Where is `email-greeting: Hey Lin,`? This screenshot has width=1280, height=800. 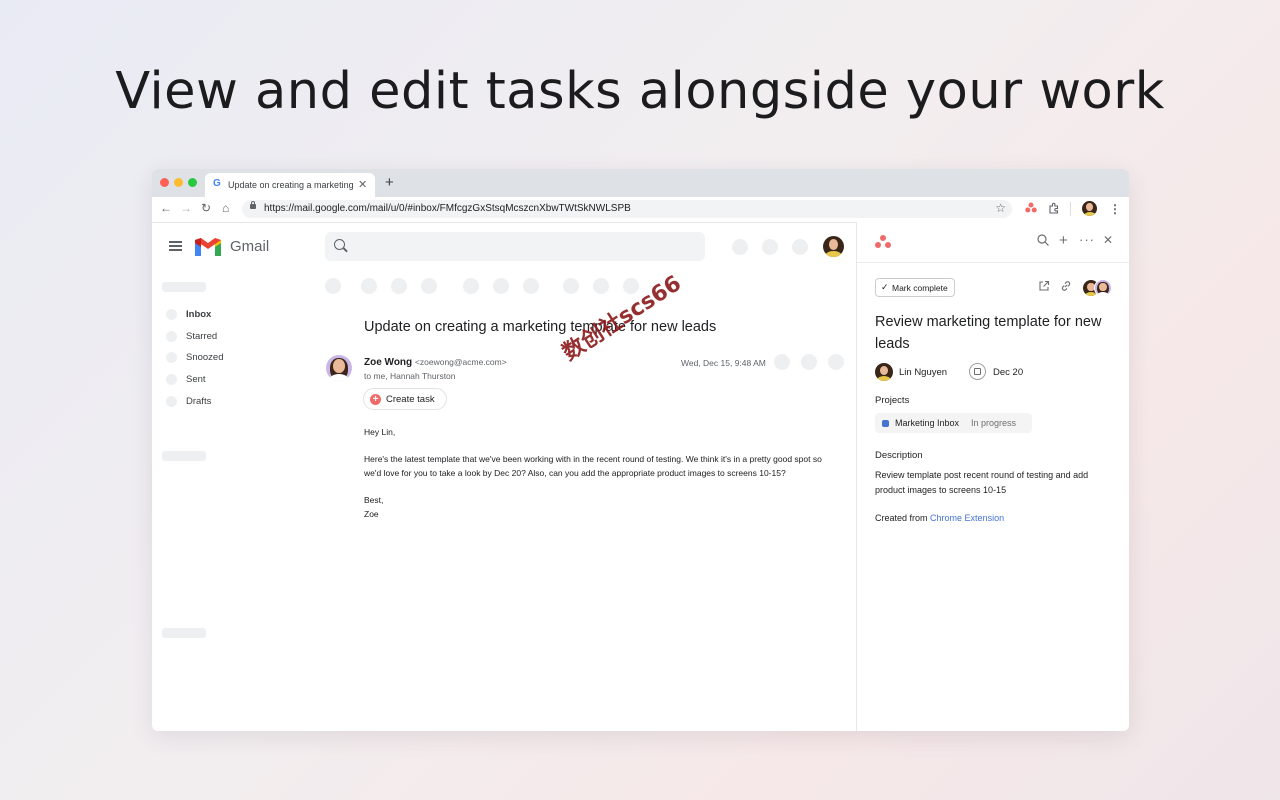 email-greeting: Hey Lin, is located at coordinates (380, 432).